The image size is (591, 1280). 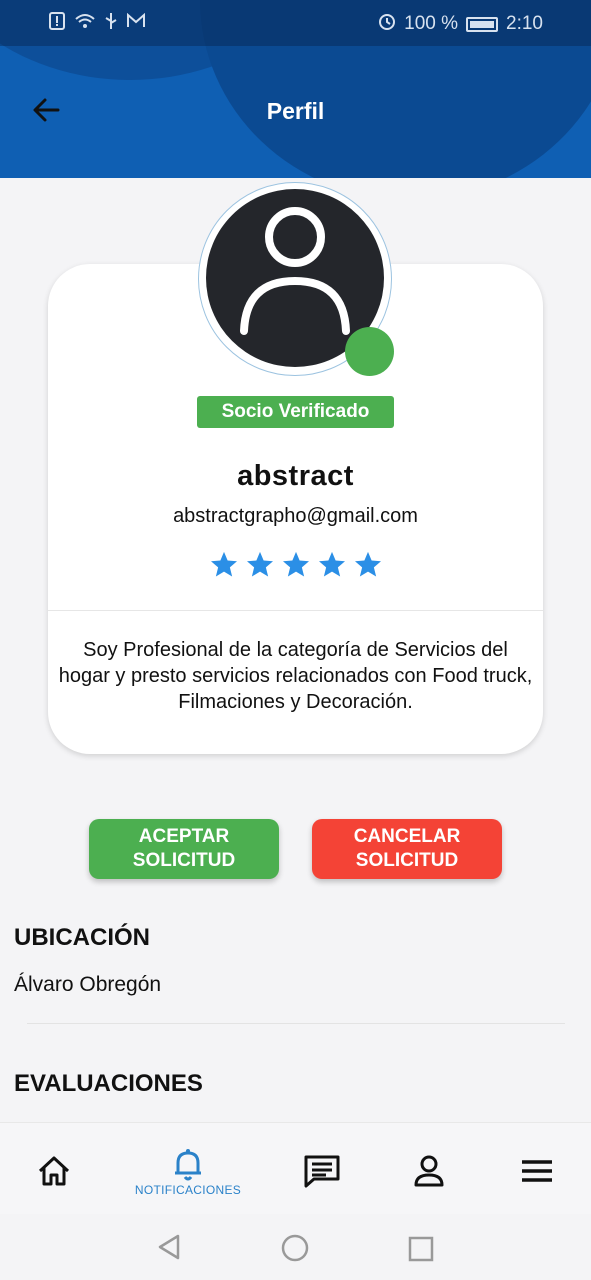 What do you see at coordinates (136, 23) in the screenshot?
I see `gmail-icon` at bounding box center [136, 23].